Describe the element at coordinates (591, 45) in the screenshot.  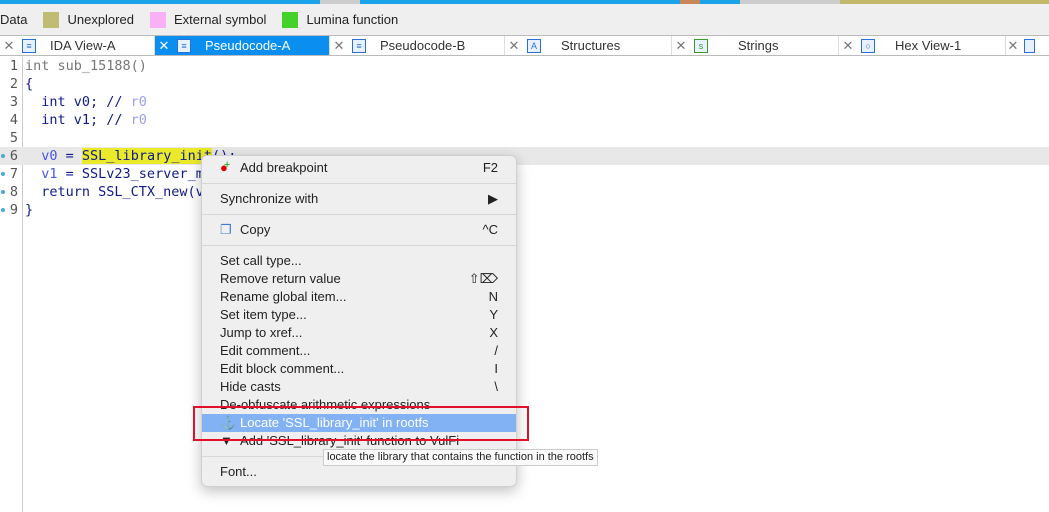
I see `tab-label: Structures` at that location.